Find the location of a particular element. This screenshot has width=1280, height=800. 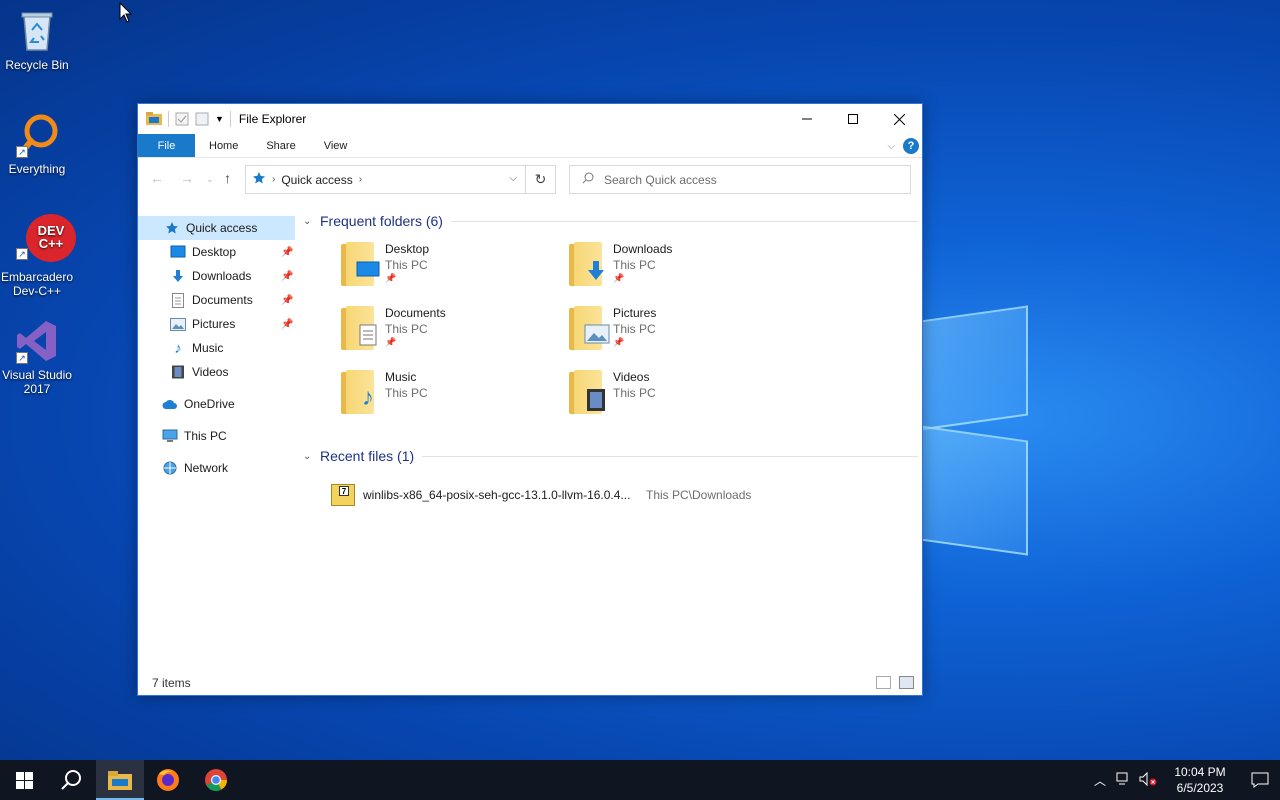

sidebar-item-network: Network is located at coordinates (216, 468).